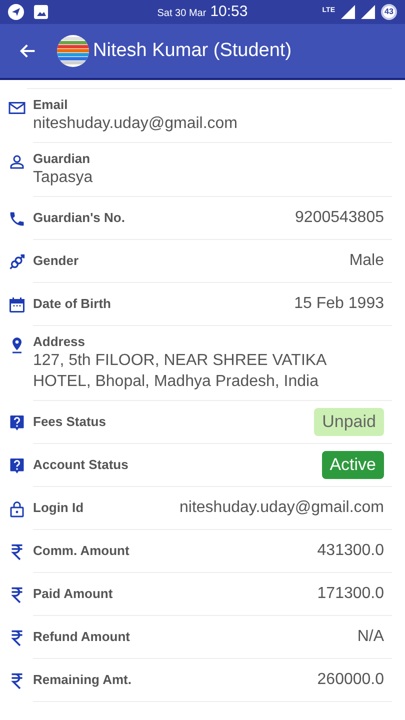 The image size is (405, 720). Describe the element at coordinates (17, 219) in the screenshot. I see `phone-icon` at that location.